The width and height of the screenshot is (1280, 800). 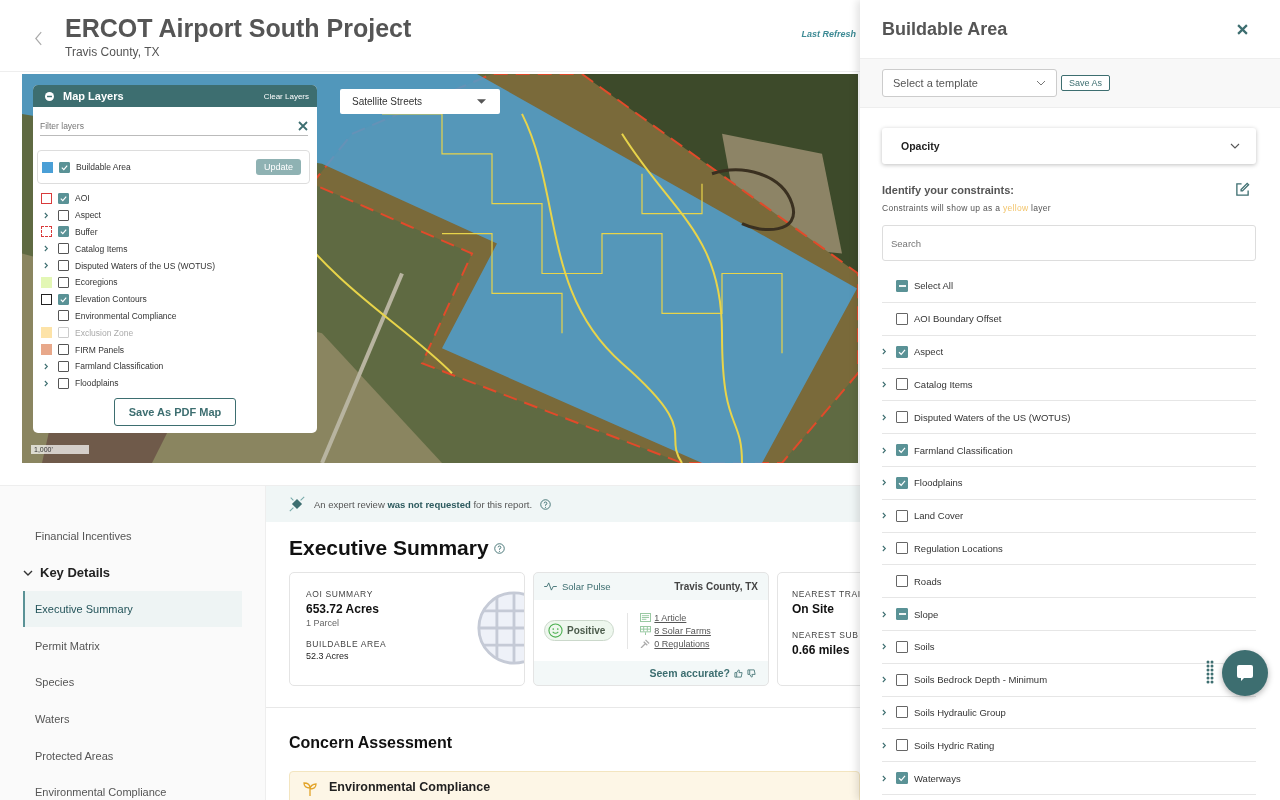 I want to click on constraint-label: Soils Hydraulic Group, so click(x=960, y=712).